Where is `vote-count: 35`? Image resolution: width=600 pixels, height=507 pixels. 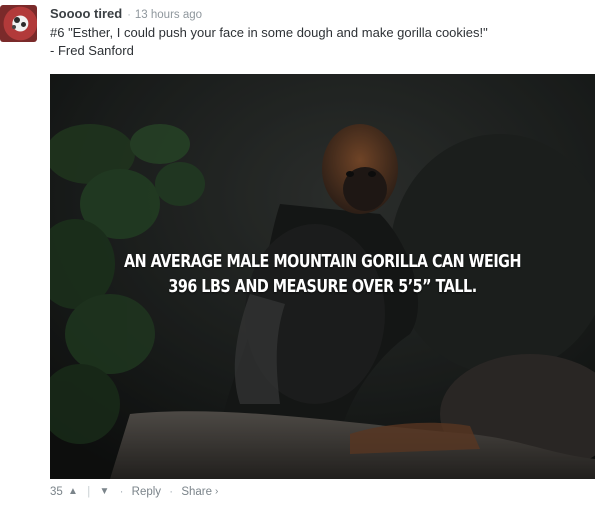 vote-count: 35 is located at coordinates (56, 492).